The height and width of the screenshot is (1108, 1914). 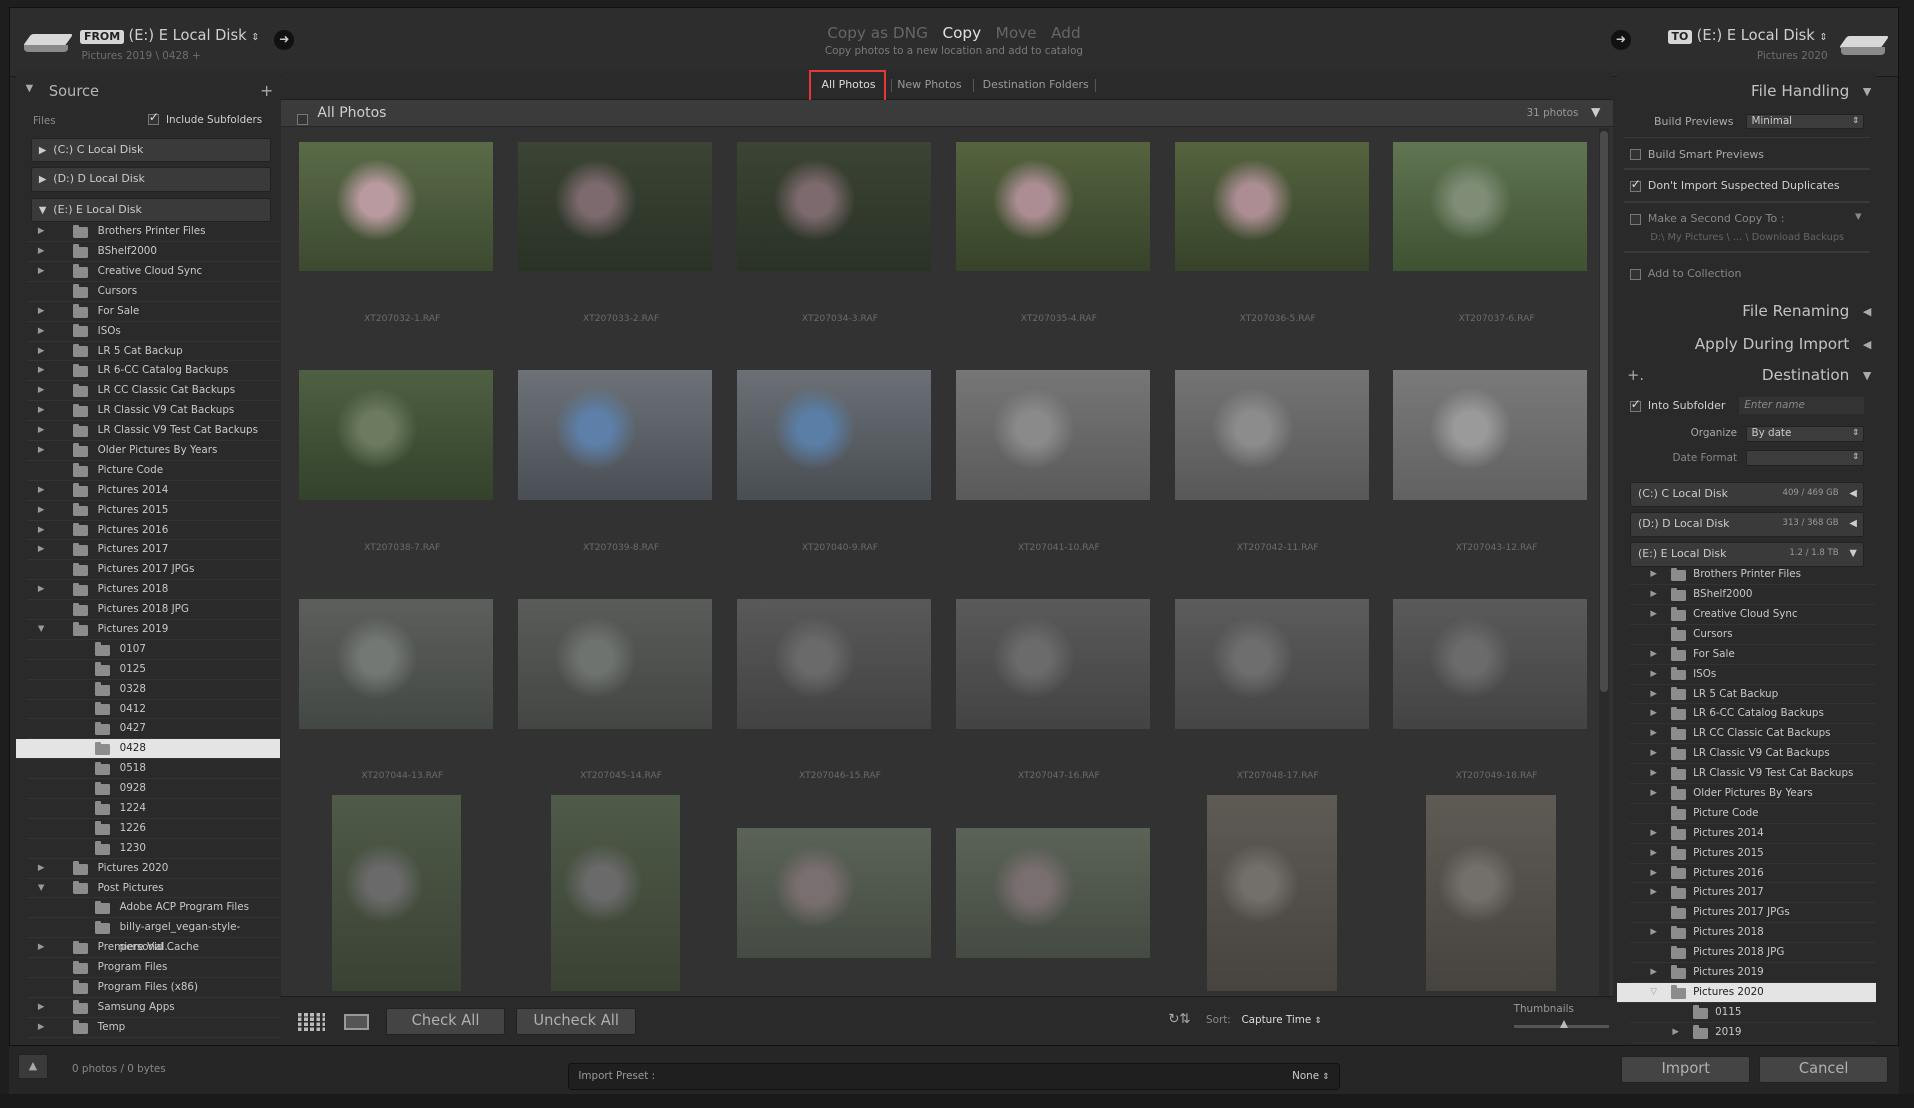 What do you see at coordinates (153, 729) in the screenshot?
I see `source-folder-item: 0427` at bounding box center [153, 729].